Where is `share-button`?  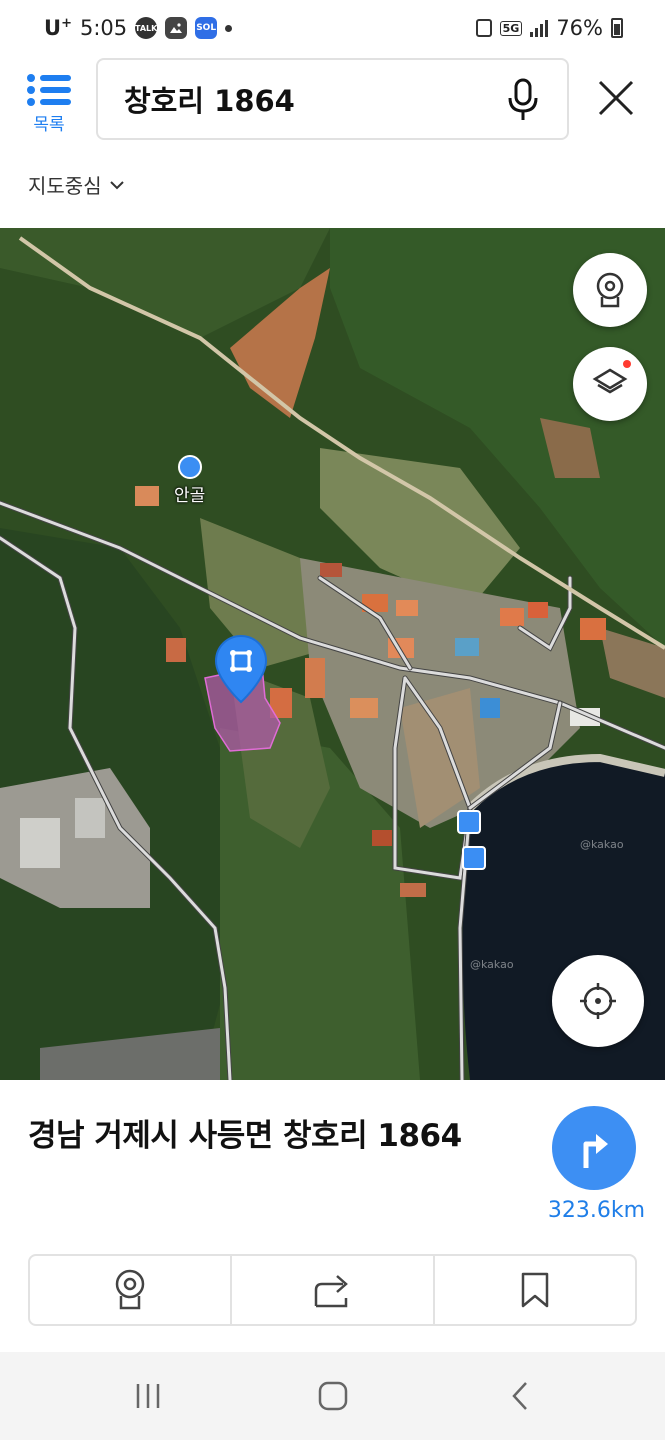 share-button is located at coordinates (333, 1290).